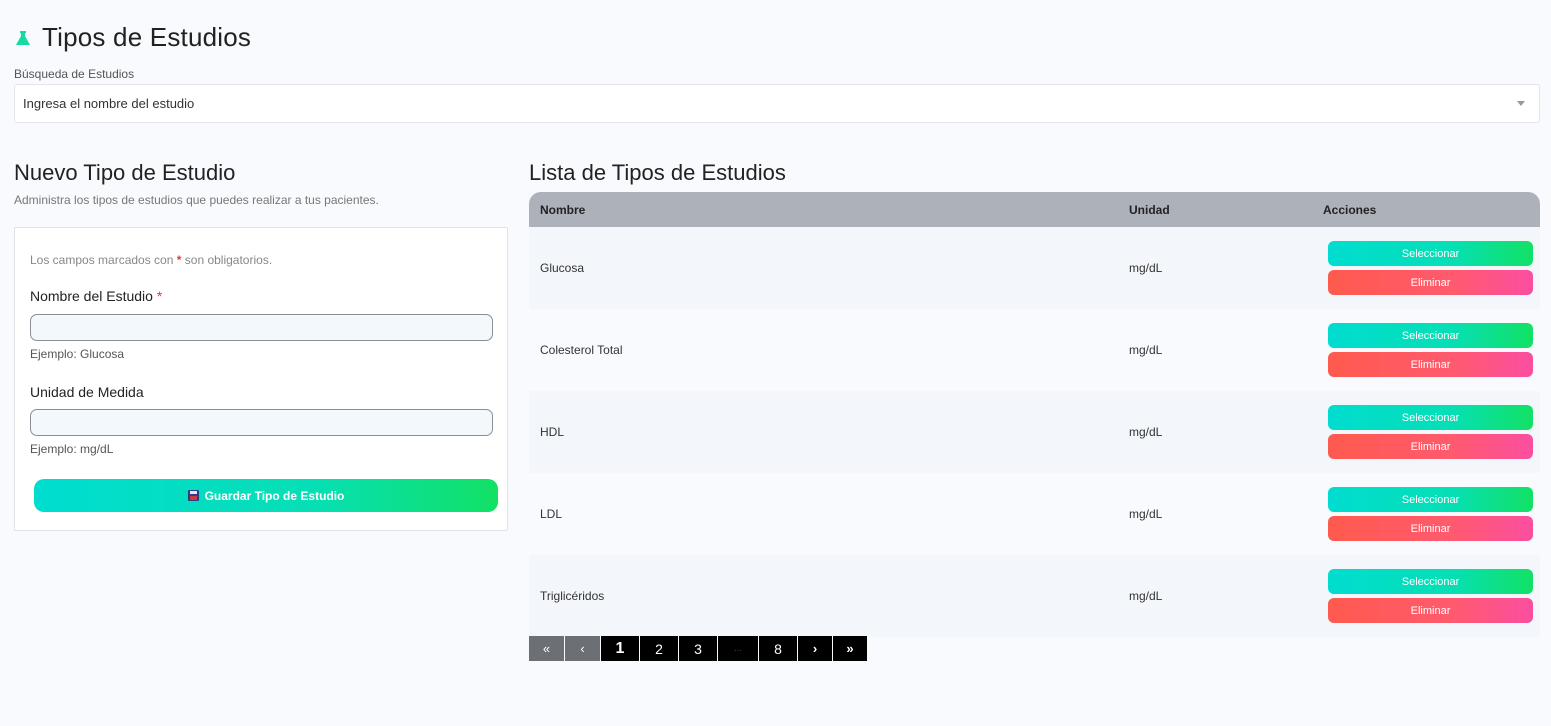 Image resolution: width=1551 pixels, height=726 pixels. I want to click on next-page-button: ›, so click(815, 648).